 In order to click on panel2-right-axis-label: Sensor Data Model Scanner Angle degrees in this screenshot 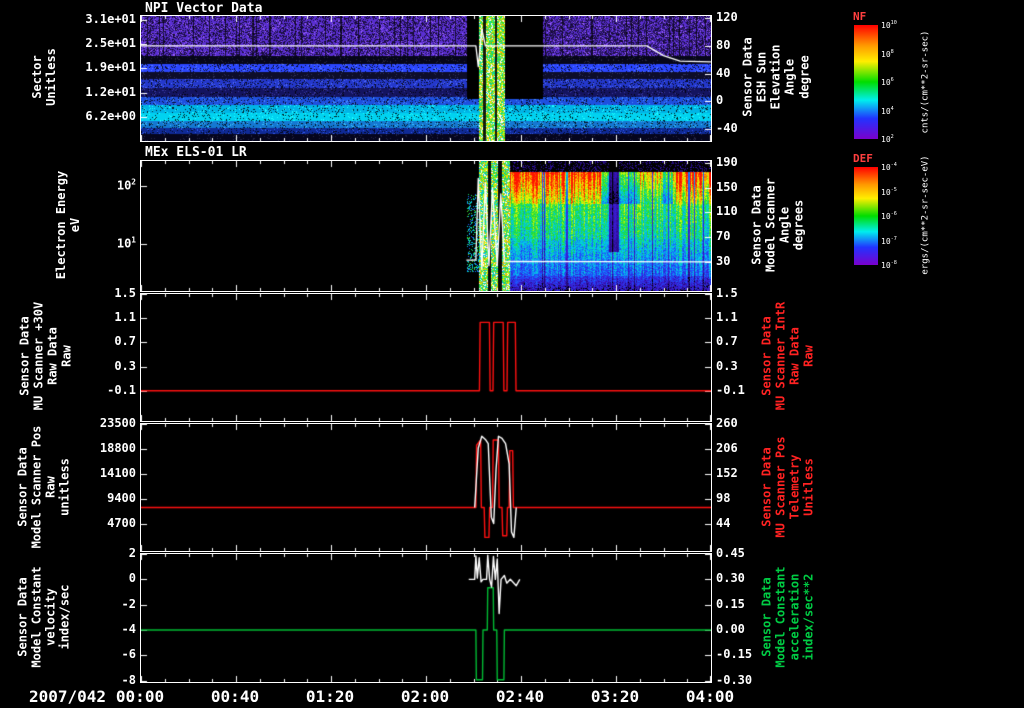, I will do `click(778, 225)`.